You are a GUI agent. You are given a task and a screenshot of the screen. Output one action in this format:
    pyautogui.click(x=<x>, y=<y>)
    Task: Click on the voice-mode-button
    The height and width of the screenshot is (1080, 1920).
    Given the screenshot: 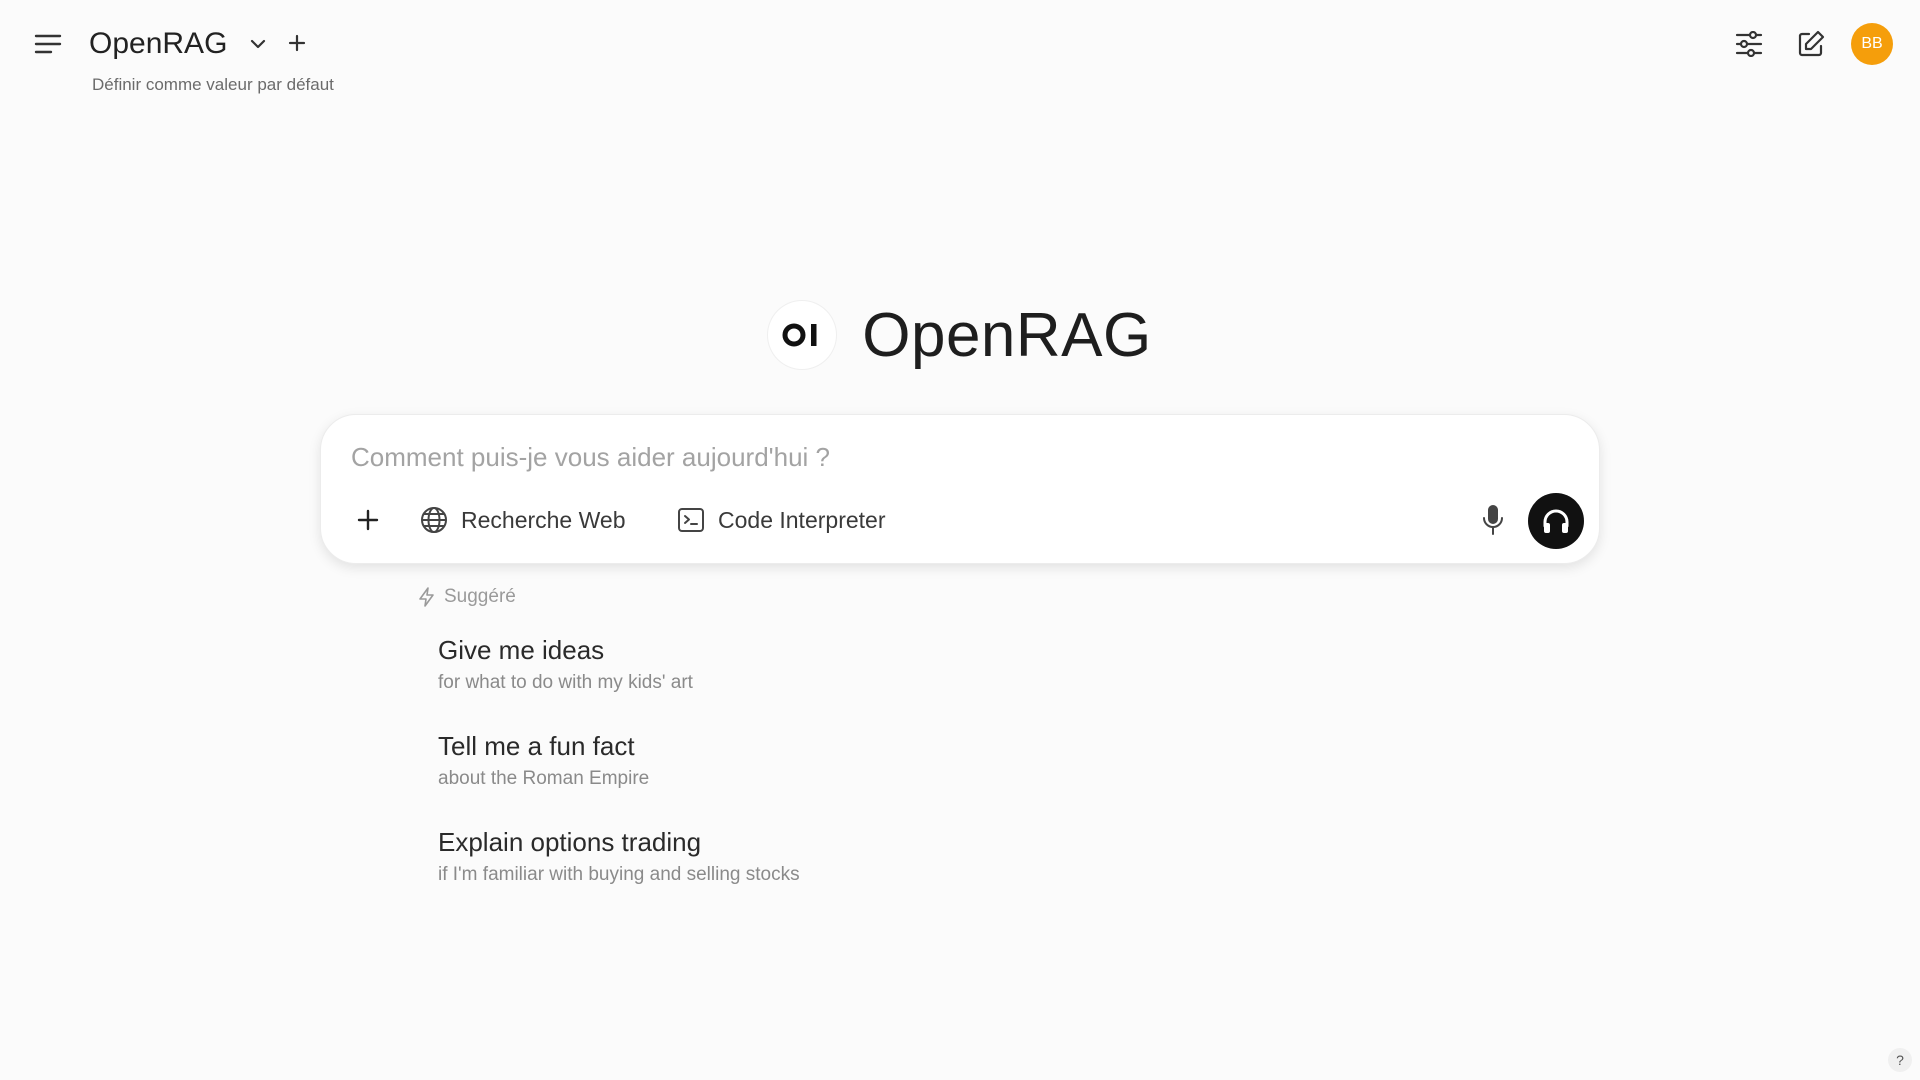 What is the action you would take?
    pyautogui.click(x=1556, y=521)
    